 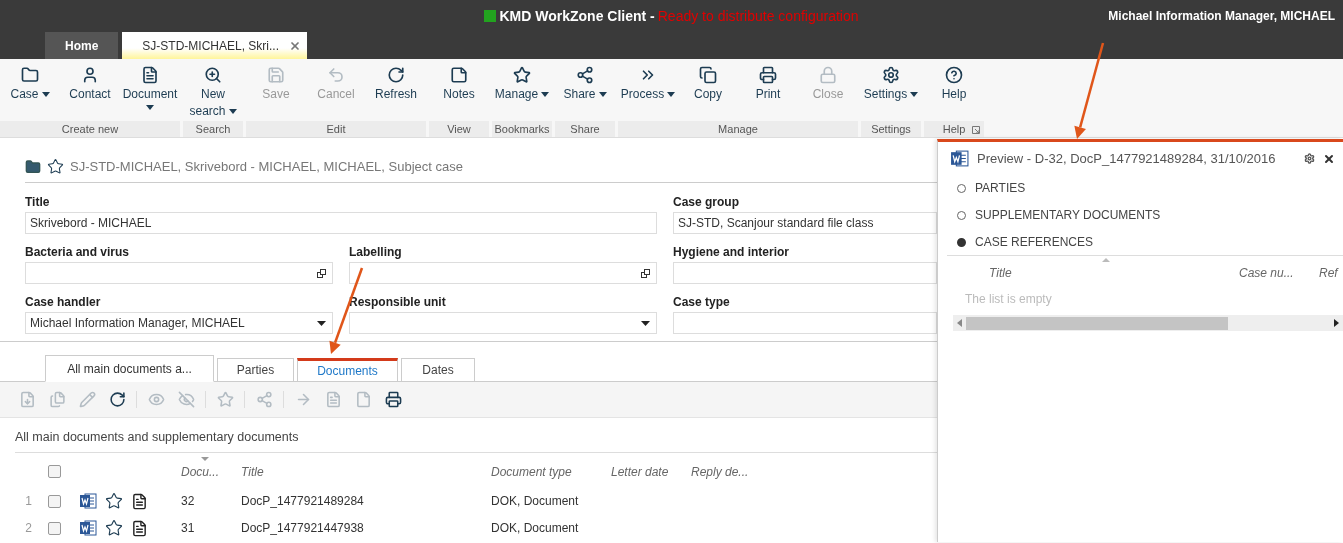 I want to click on scrollbar, so click(x=1148, y=323).